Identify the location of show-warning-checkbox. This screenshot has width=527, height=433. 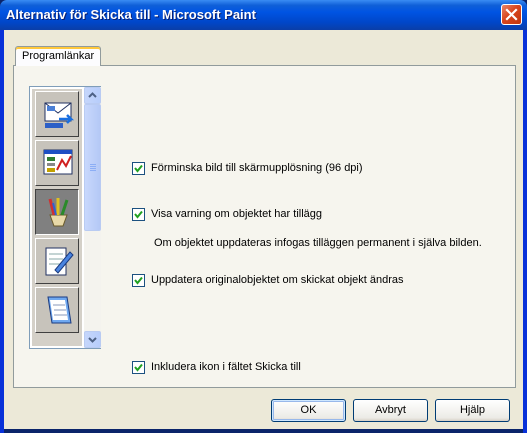
(138, 214).